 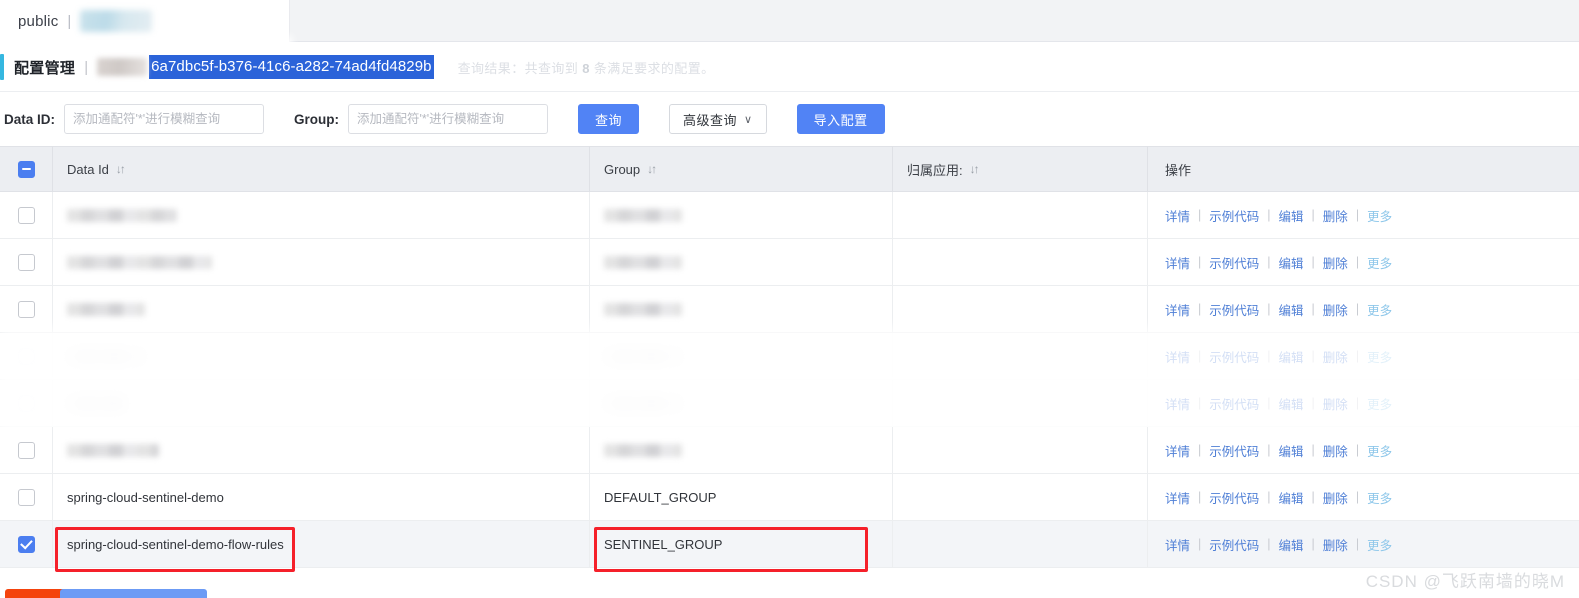 I want to click on cell-operations: 详情 | 示例代码 | 编辑 | 删除 | 更多, so click(x=1363, y=544).